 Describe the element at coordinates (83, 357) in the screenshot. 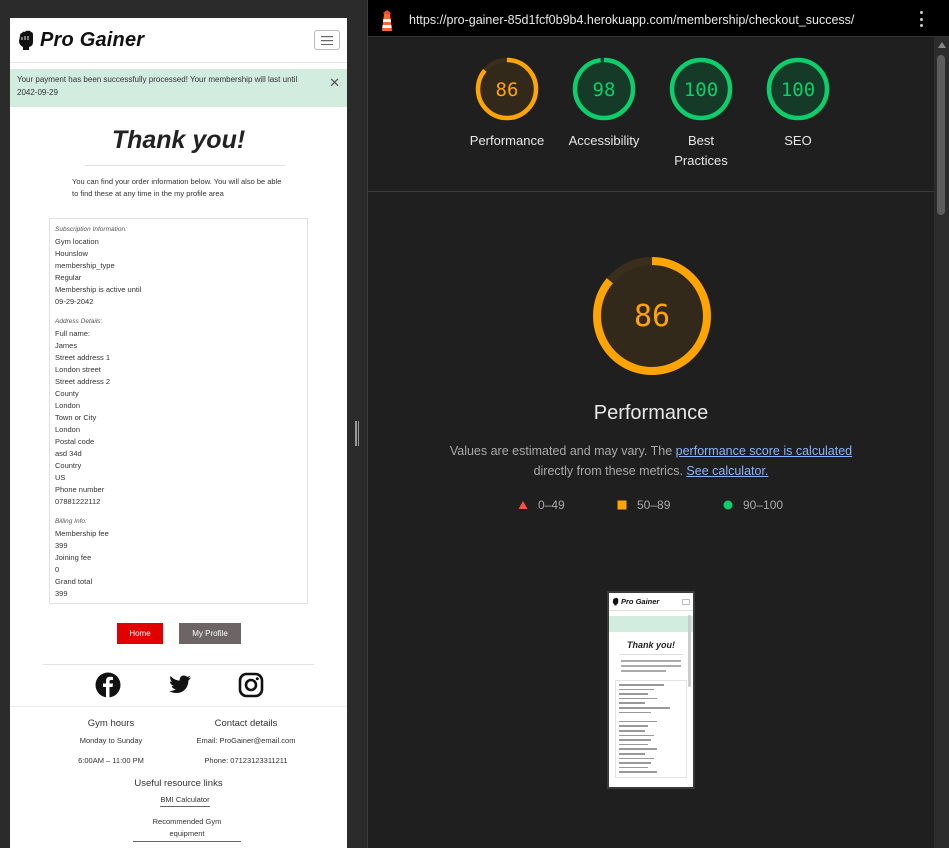

I see `info-line: Street address 1` at that location.